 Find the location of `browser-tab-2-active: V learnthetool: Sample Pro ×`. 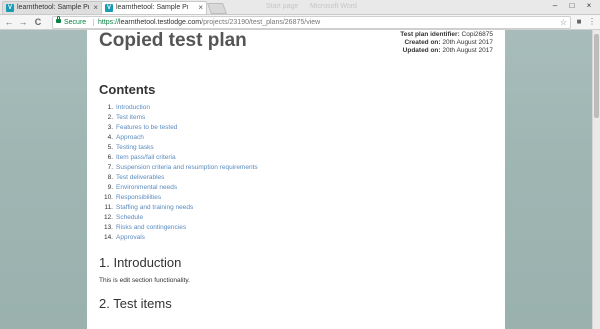

browser-tab-2-active: V learnthetool: Sample Pro × is located at coordinates (154, 7).